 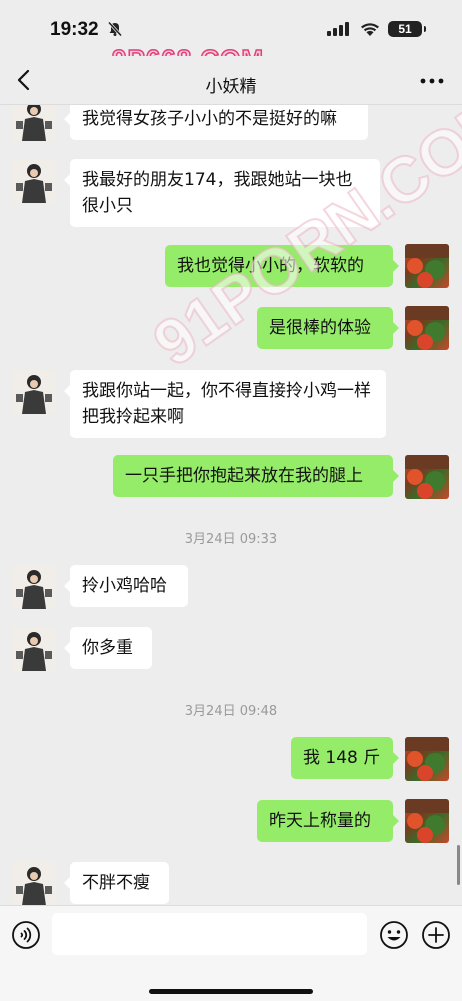 What do you see at coordinates (108, 648) in the screenshot?
I see `message-bubble-incoming: 你多重` at bounding box center [108, 648].